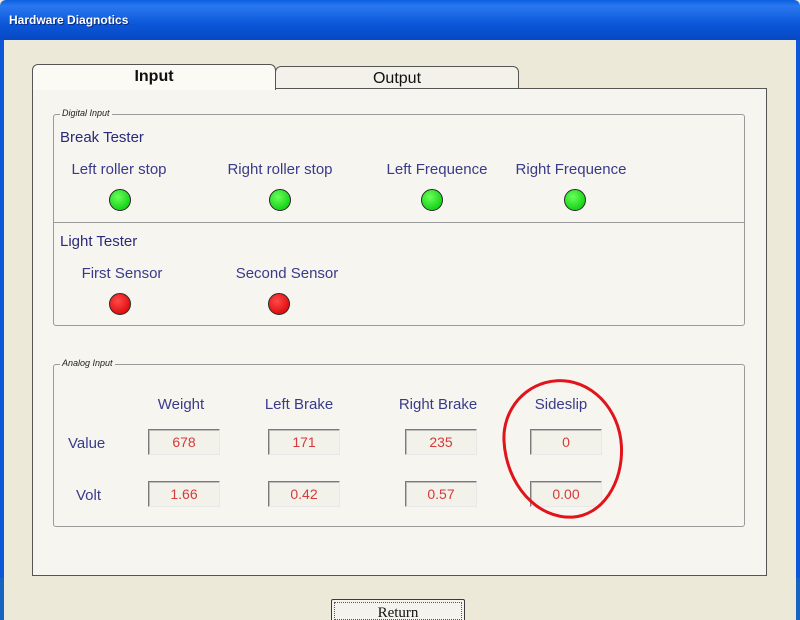 This screenshot has height=620, width=800. I want to click on return-button: Return, so click(398, 609).